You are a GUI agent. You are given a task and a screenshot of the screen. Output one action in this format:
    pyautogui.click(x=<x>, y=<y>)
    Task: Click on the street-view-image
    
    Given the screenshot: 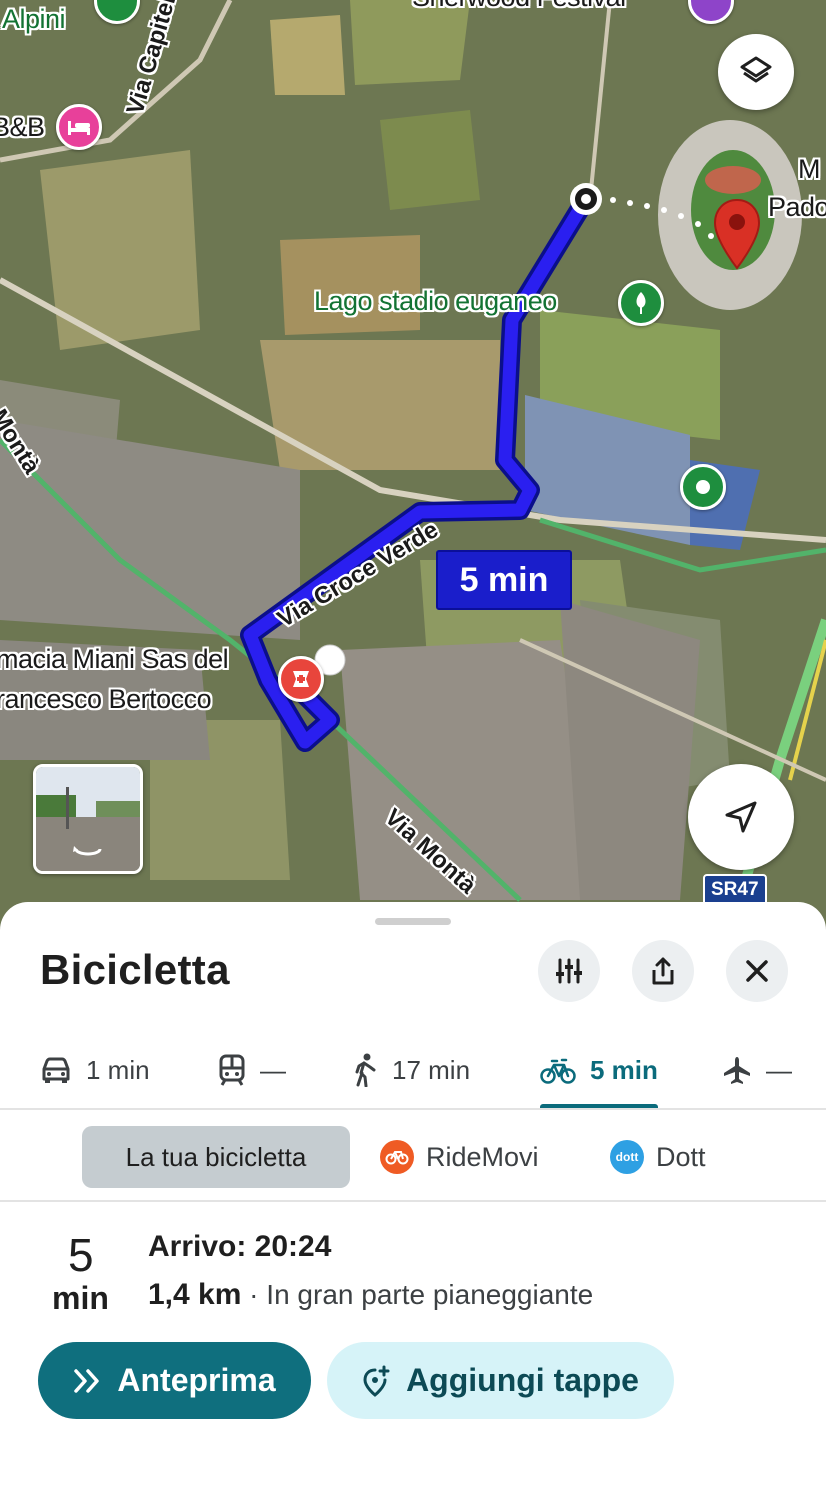 What is the action you would take?
    pyautogui.click(x=88, y=819)
    